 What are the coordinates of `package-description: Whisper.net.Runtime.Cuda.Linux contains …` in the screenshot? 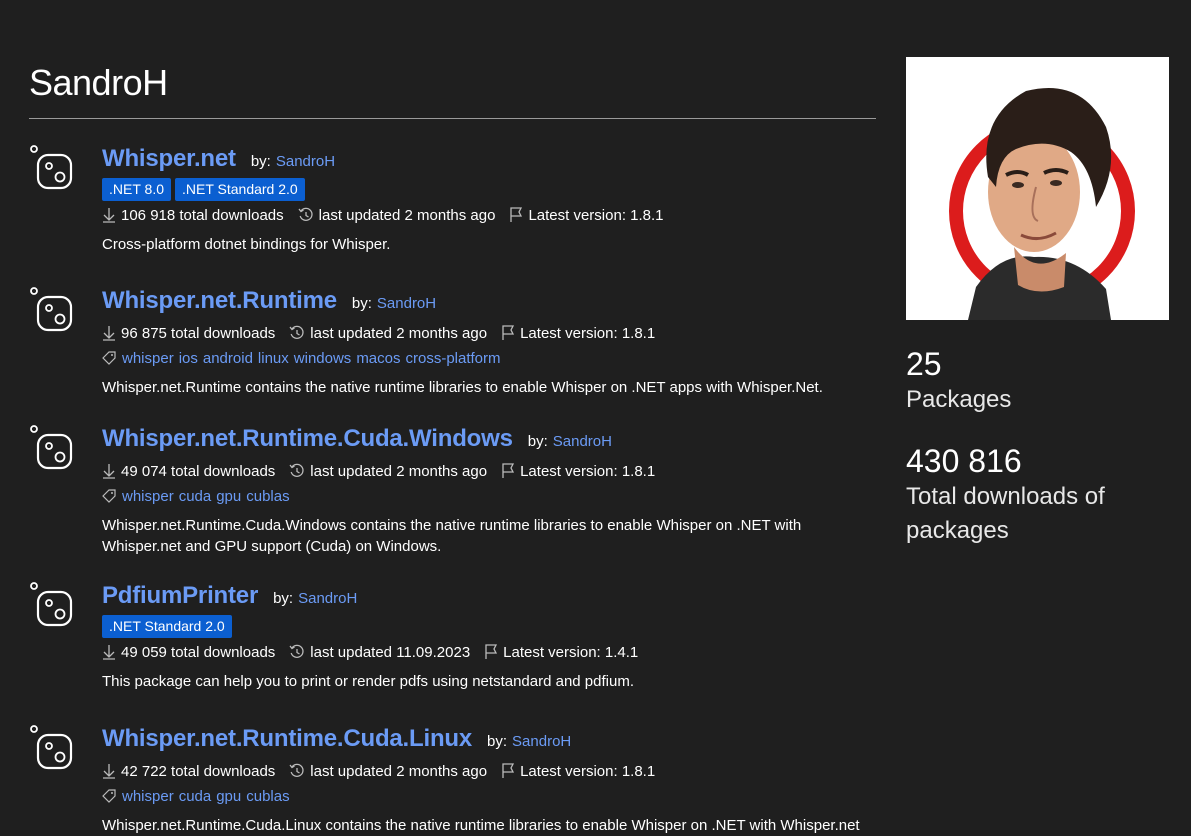 It's located at (481, 825).